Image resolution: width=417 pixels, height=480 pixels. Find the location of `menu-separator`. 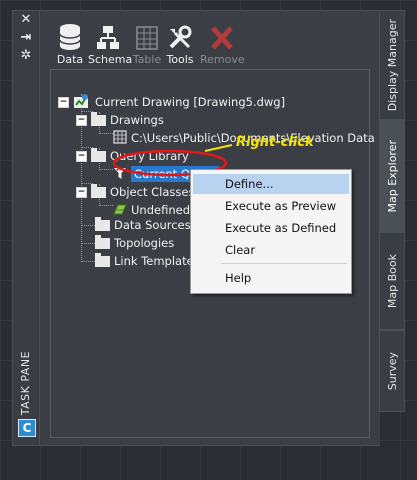

menu-separator is located at coordinates (284, 263).